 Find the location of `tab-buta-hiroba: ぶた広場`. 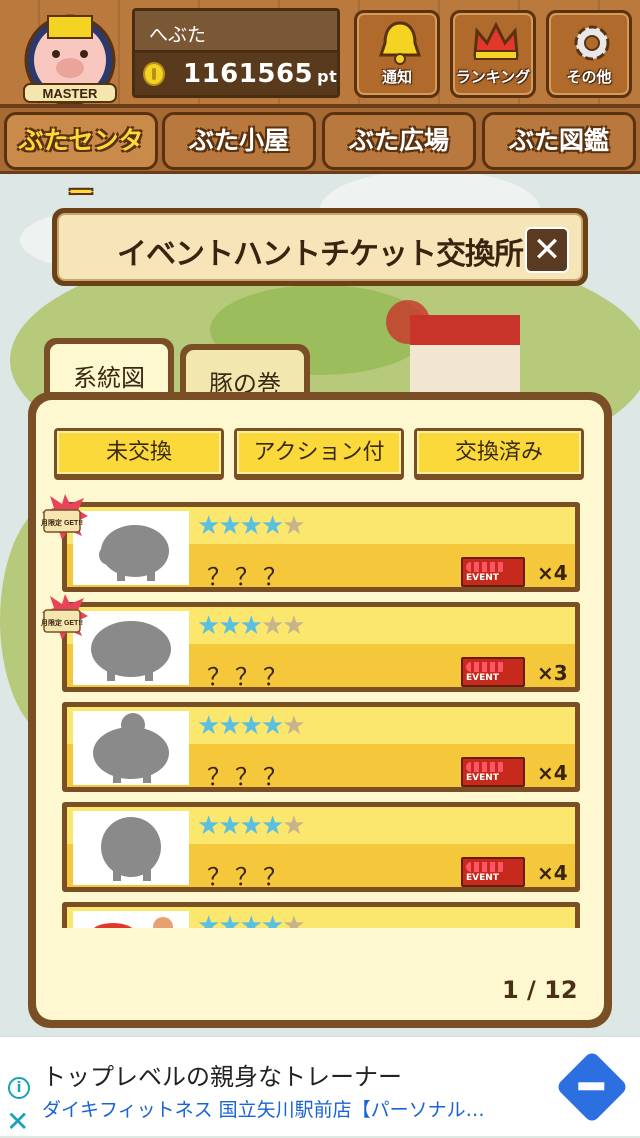

tab-buta-hiroba: ぶた広場 is located at coordinates (399, 141).